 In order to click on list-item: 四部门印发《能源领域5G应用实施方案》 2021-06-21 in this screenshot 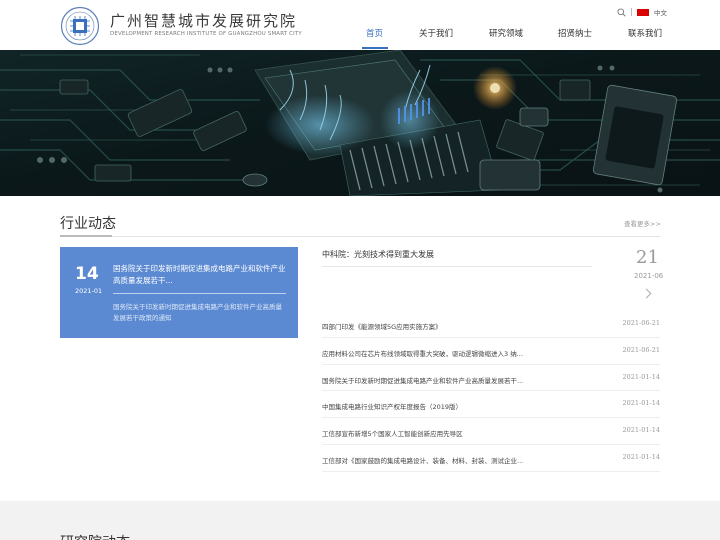, I will do `click(491, 324)`.